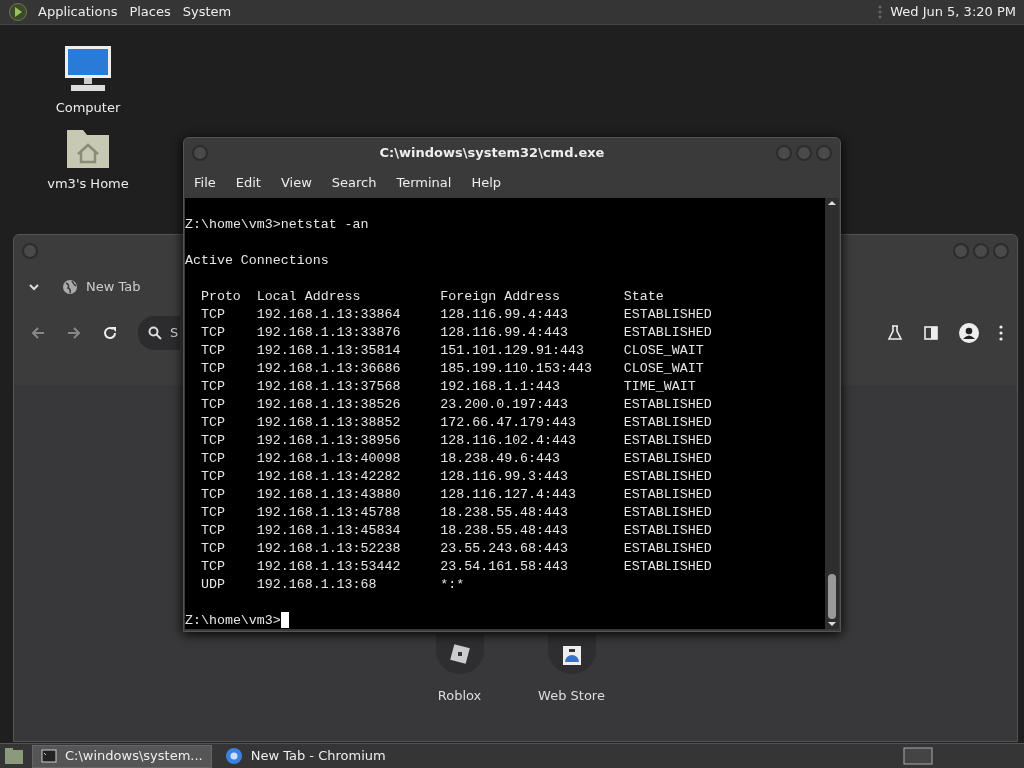 Image resolution: width=1024 pixels, height=768 pixels. What do you see at coordinates (74, 332) in the screenshot?
I see `forward-icon` at bounding box center [74, 332].